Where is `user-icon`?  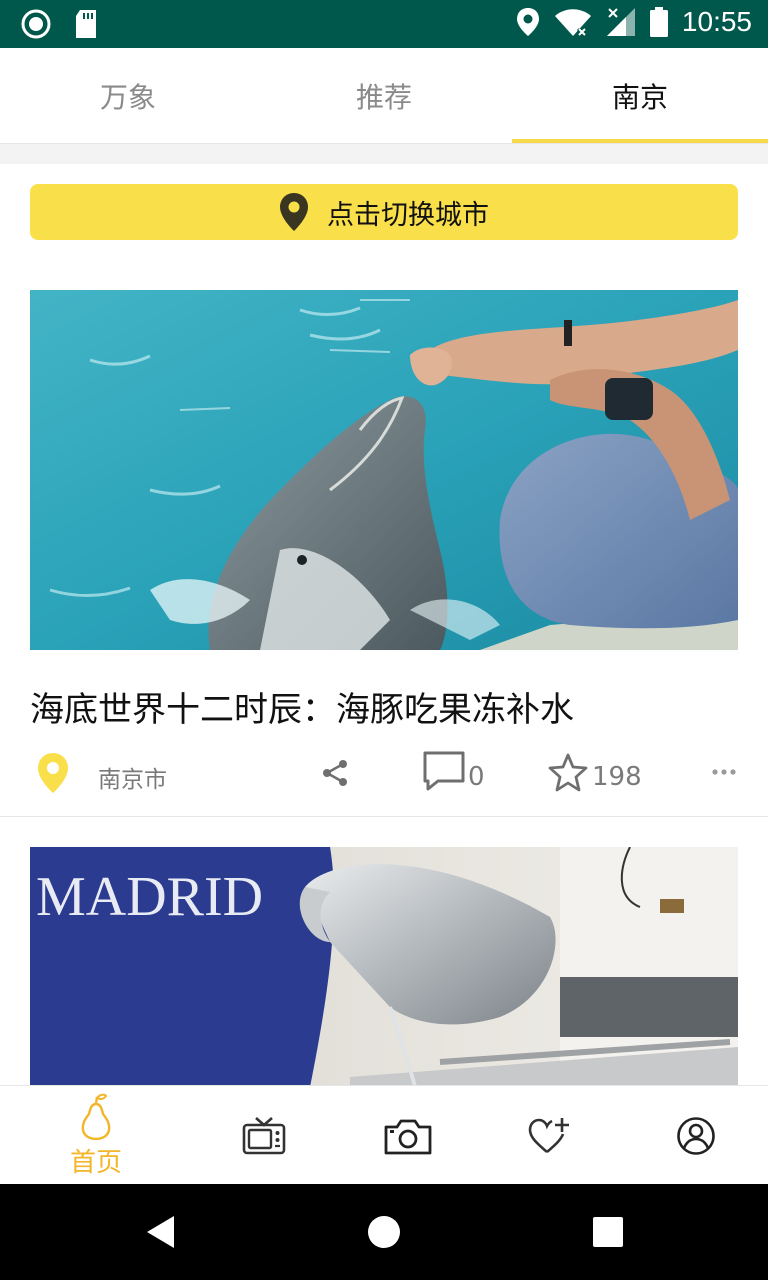
user-icon is located at coordinates (696, 1135).